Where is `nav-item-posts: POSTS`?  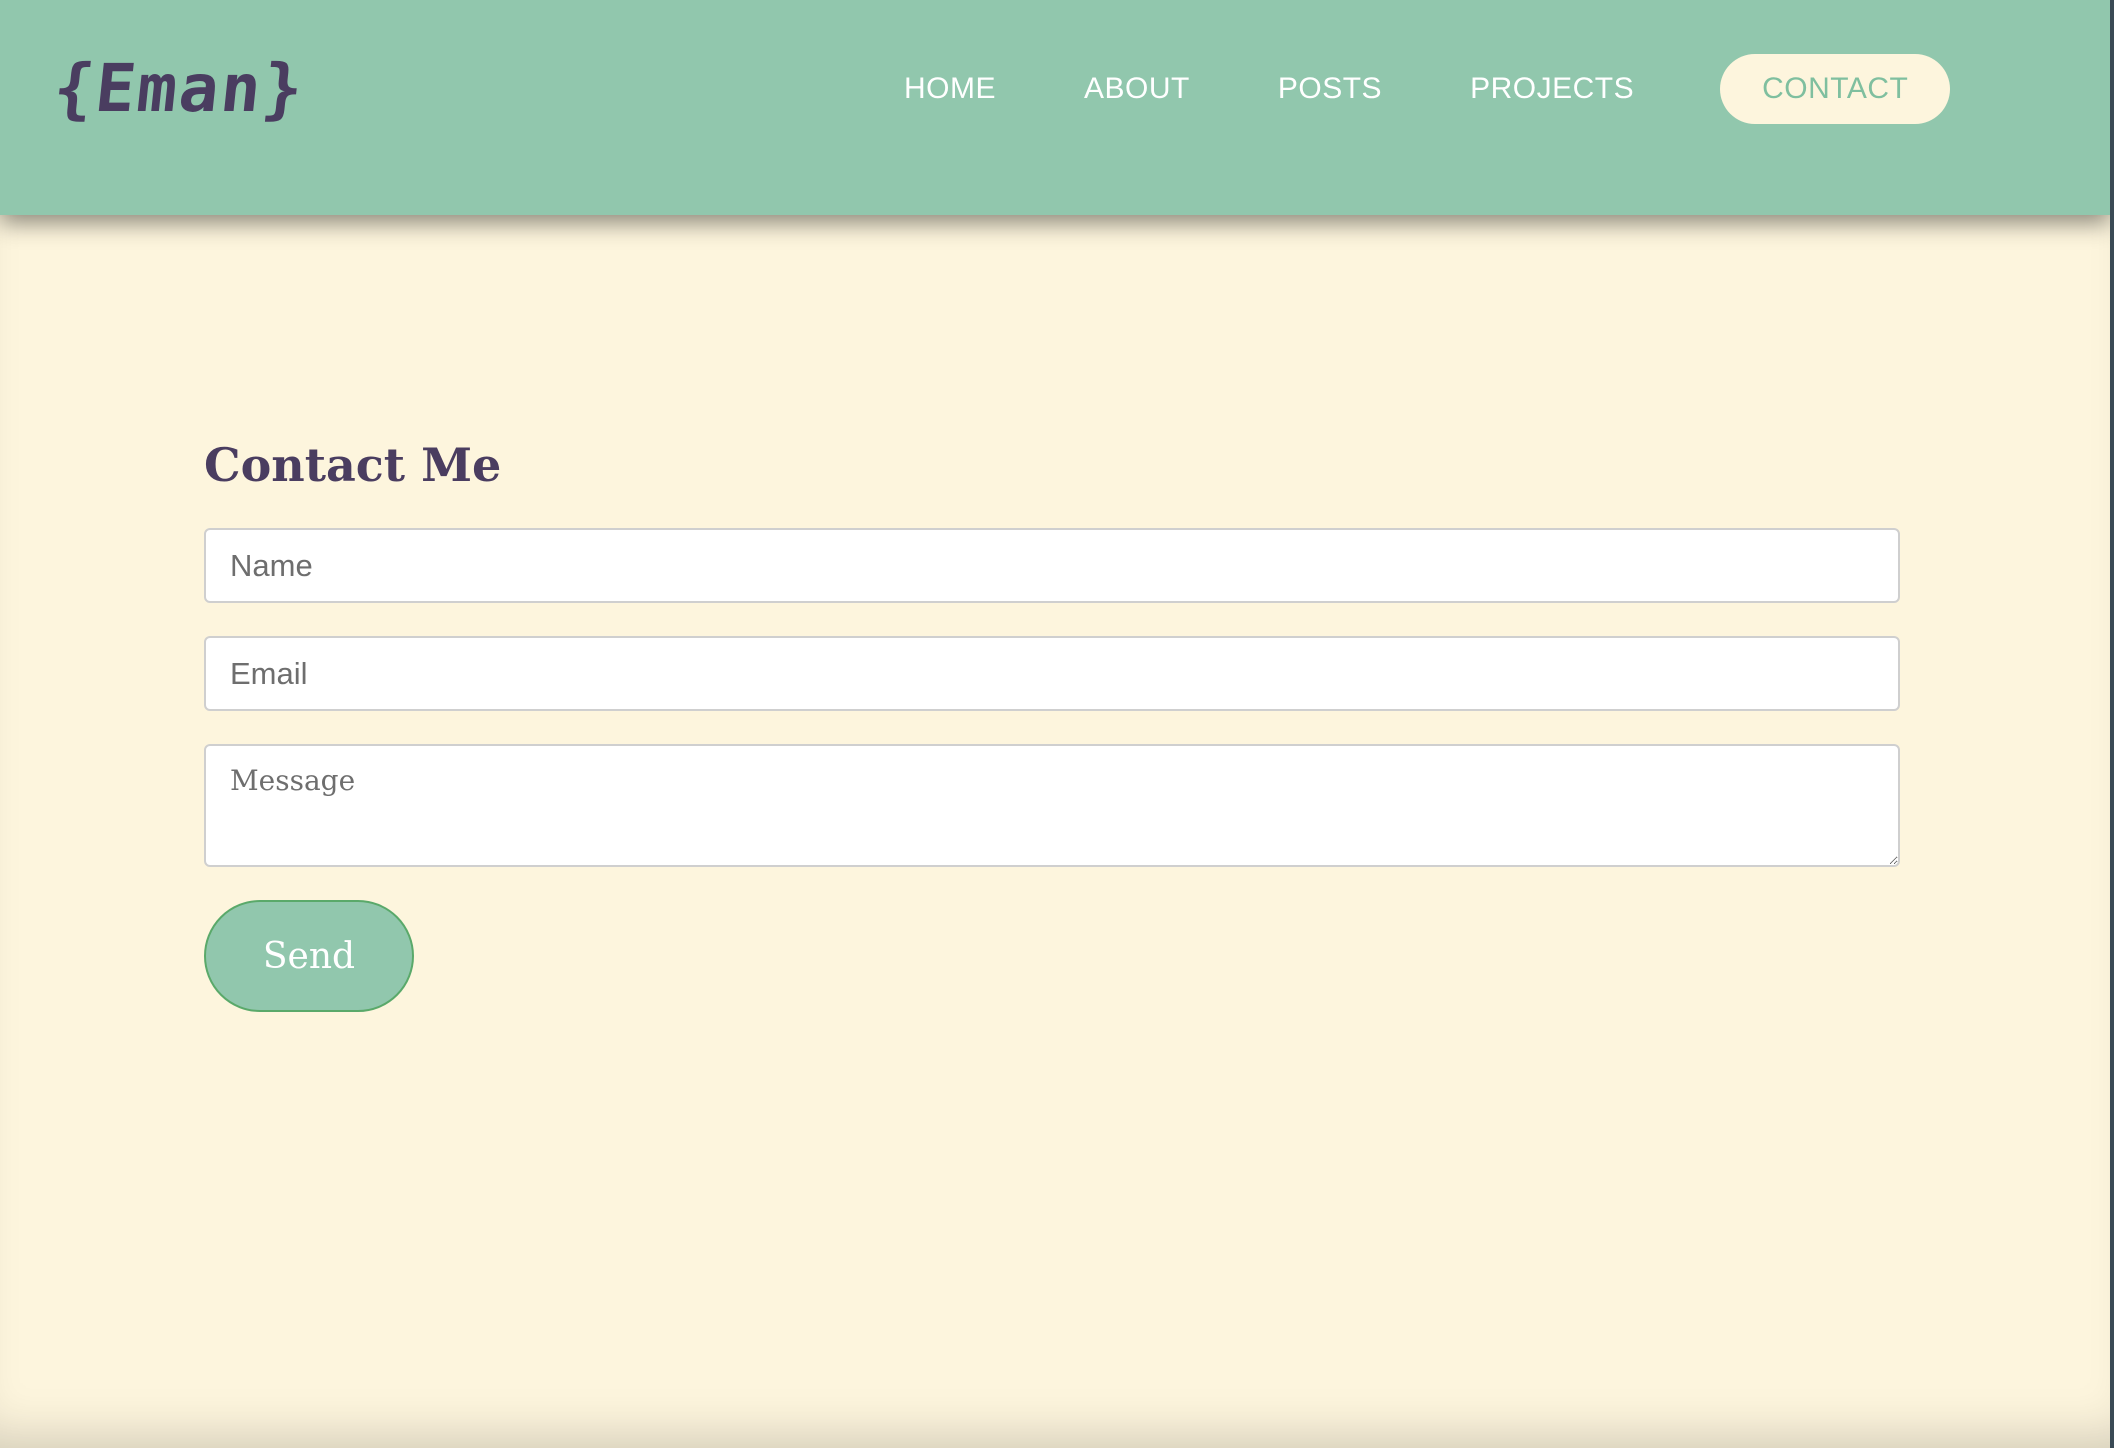 nav-item-posts: POSTS is located at coordinates (1330, 89).